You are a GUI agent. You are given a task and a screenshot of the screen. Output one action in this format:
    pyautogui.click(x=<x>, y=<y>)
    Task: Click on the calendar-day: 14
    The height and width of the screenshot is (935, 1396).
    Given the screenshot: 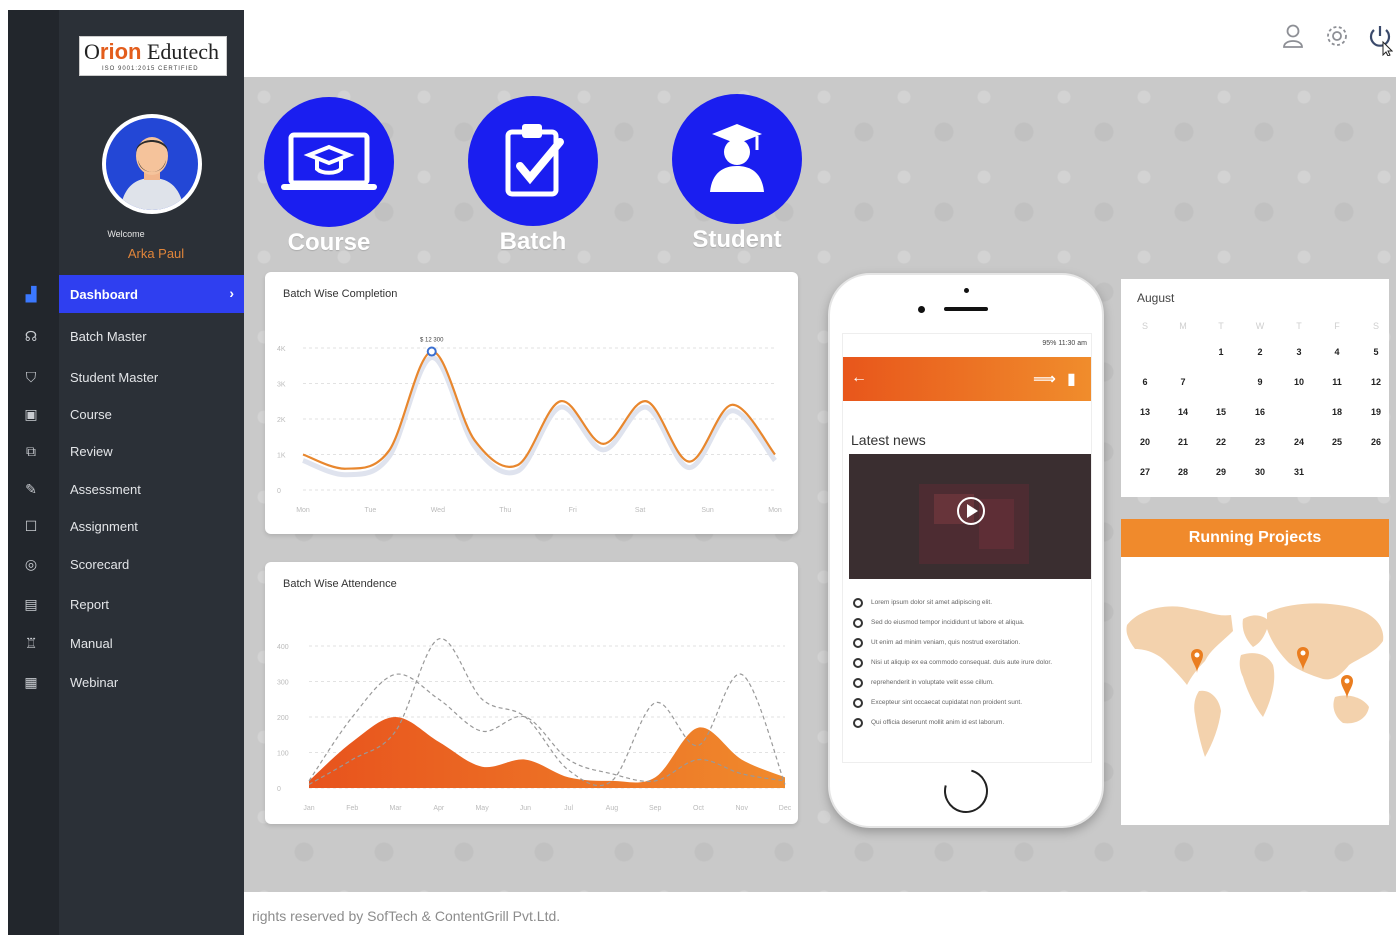 What is the action you would take?
    pyautogui.click(x=1183, y=412)
    